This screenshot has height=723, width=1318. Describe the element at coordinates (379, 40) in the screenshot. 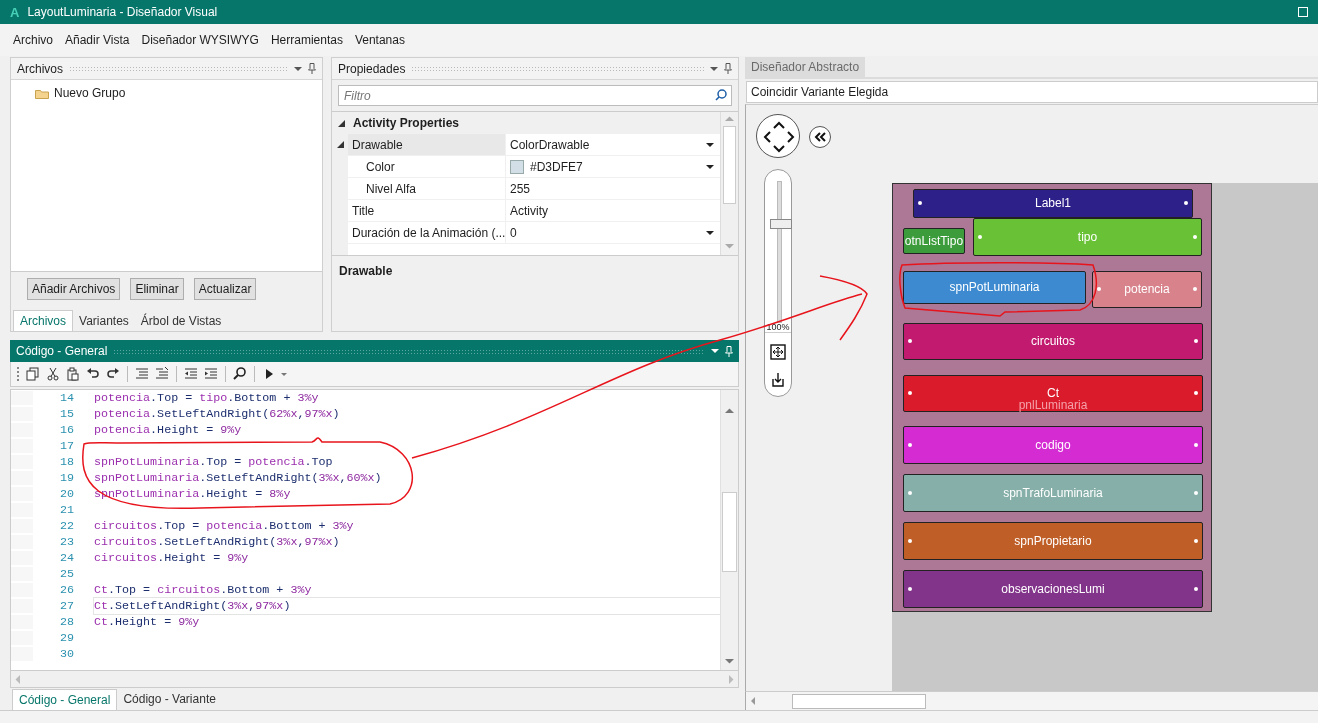

I see `menu-item: Ventanas` at that location.